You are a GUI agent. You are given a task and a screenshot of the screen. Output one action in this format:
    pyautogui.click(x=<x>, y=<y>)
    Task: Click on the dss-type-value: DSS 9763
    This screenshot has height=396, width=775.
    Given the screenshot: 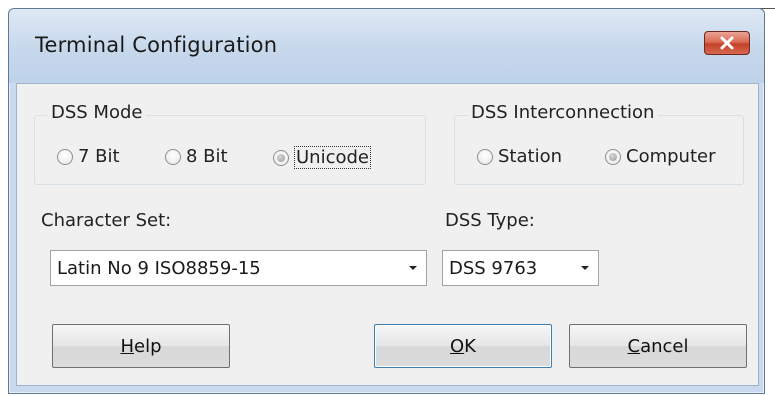 What is the action you would take?
    pyautogui.click(x=493, y=268)
    